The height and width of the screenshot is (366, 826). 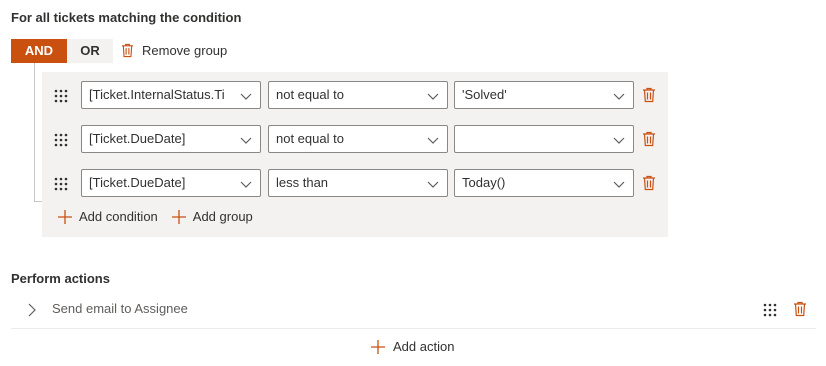 I want to click on value-select, so click(x=544, y=139).